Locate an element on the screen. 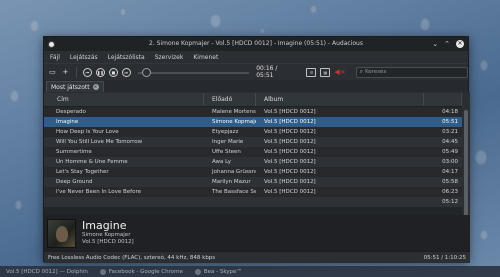 The image size is (500, 277). menu-file: Fájl is located at coordinates (55, 57).